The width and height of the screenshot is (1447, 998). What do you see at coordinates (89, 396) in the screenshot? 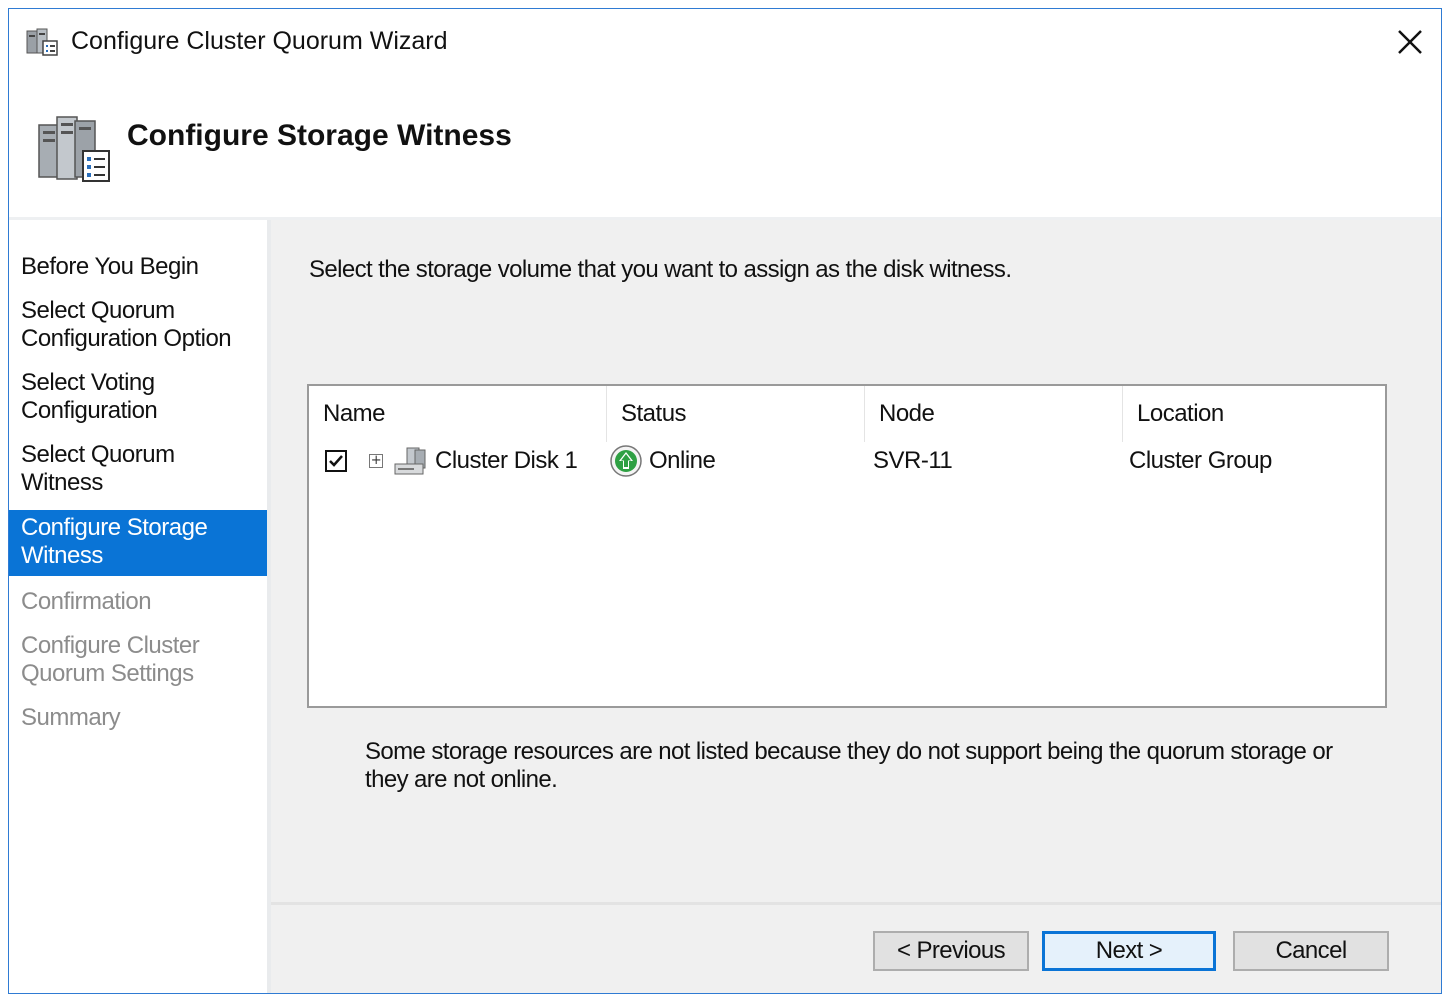
I see `step-label: Select Voting Configuration` at bounding box center [89, 396].